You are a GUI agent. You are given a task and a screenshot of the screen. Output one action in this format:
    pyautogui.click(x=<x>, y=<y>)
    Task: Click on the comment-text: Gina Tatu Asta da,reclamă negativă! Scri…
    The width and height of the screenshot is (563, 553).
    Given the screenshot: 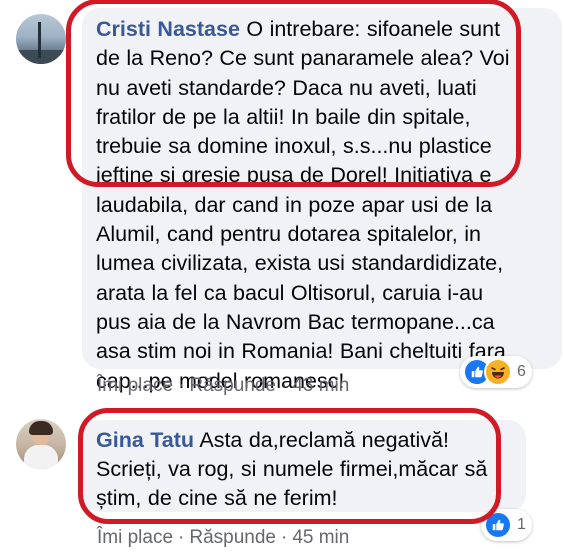 What is the action you would take?
    pyautogui.click(x=304, y=466)
    